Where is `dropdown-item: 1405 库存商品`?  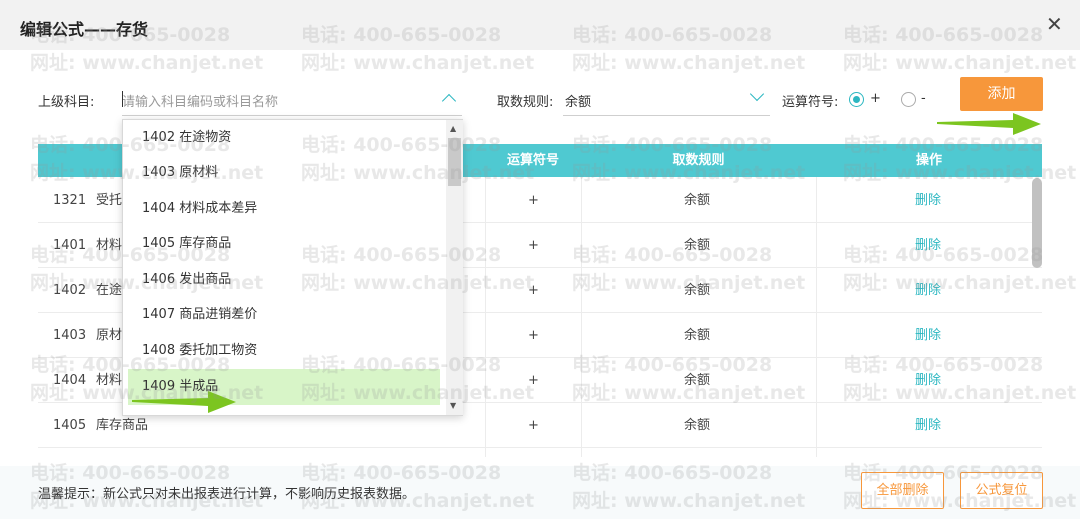 dropdown-item: 1405 库存商品 is located at coordinates (284, 244).